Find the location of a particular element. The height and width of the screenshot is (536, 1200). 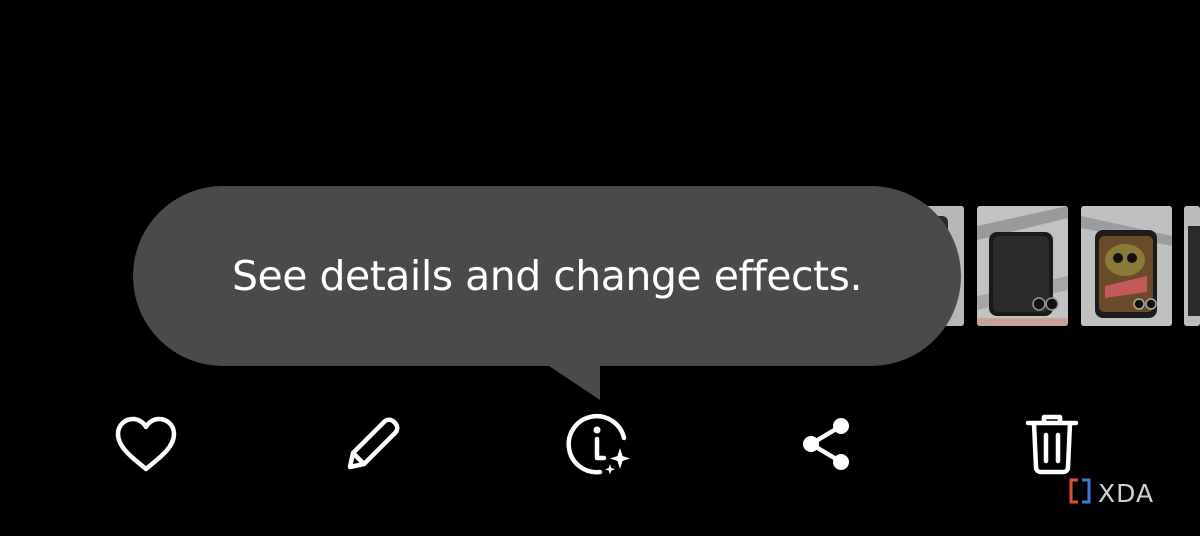

heart-icon is located at coordinates (146, 446).